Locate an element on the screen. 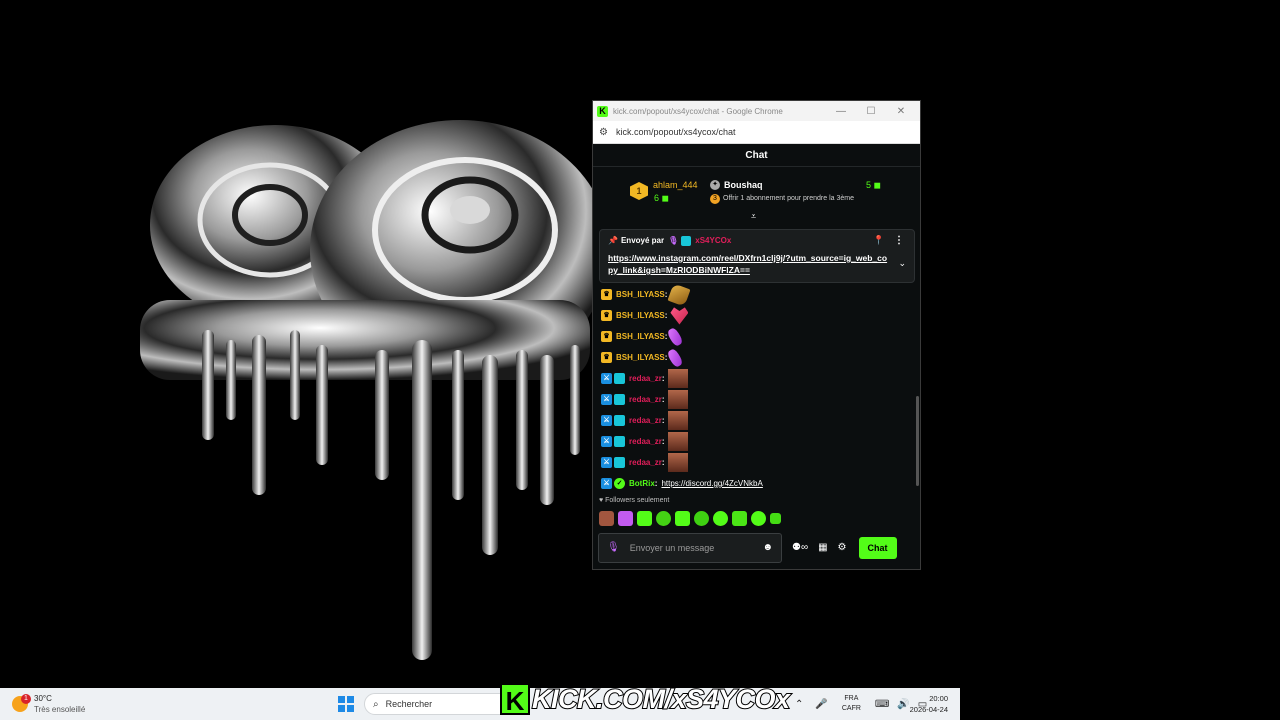  chat-header: Chat is located at coordinates (756, 155).